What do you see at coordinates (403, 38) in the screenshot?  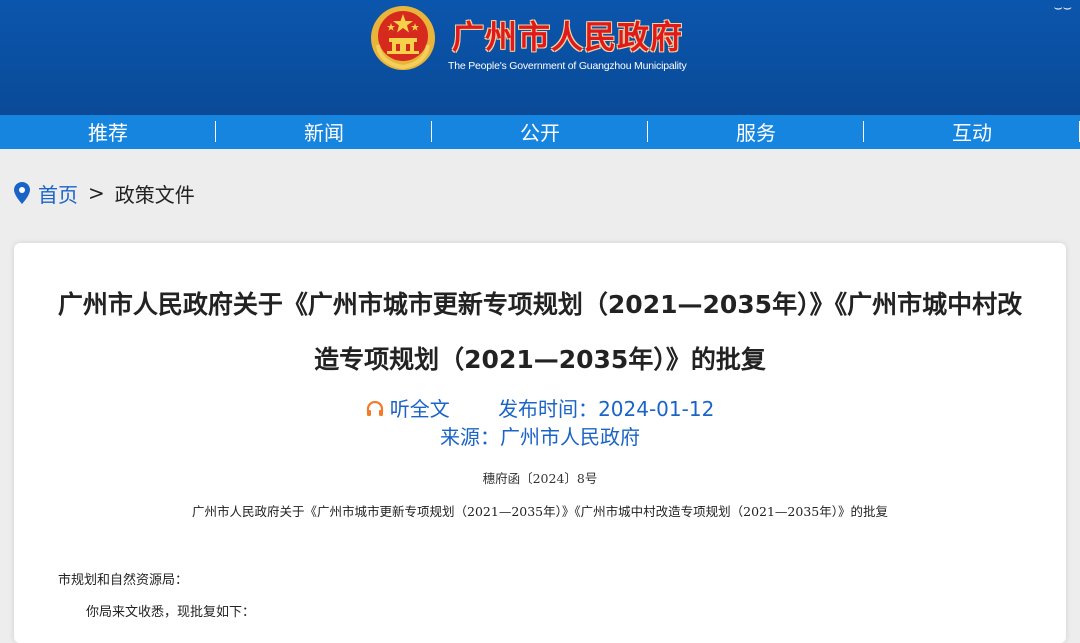 I see `national-emblem-icon` at bounding box center [403, 38].